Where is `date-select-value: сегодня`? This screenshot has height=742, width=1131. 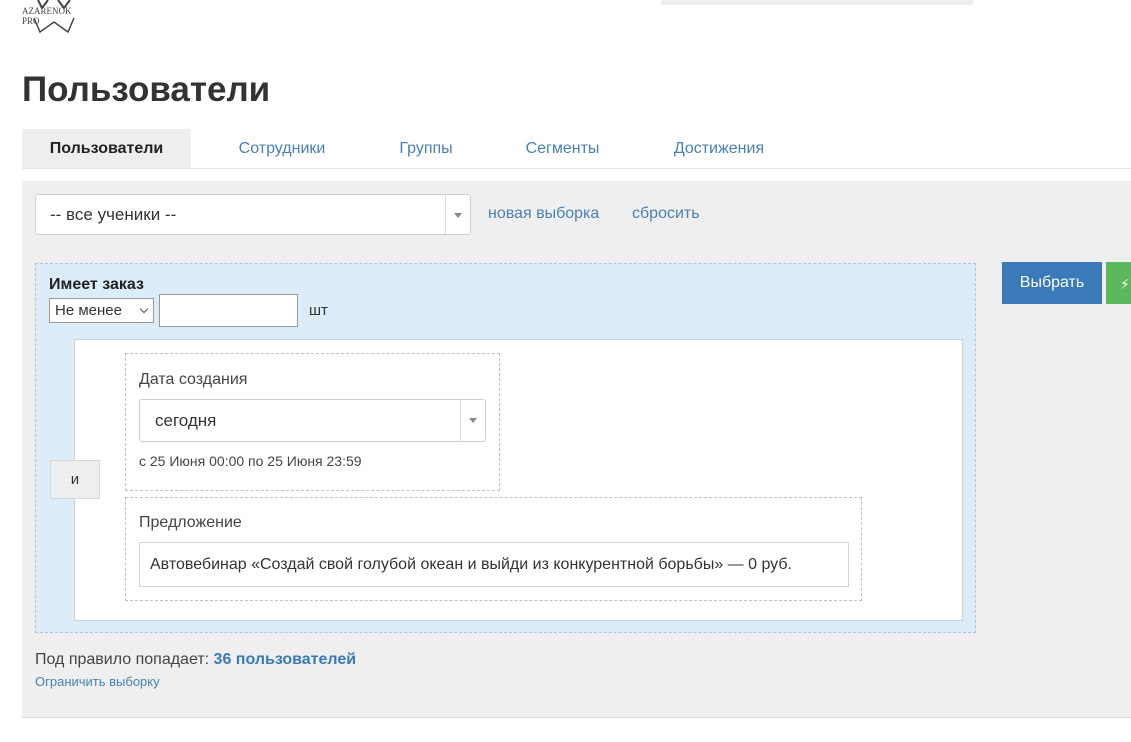 date-select-value: сегодня is located at coordinates (186, 420).